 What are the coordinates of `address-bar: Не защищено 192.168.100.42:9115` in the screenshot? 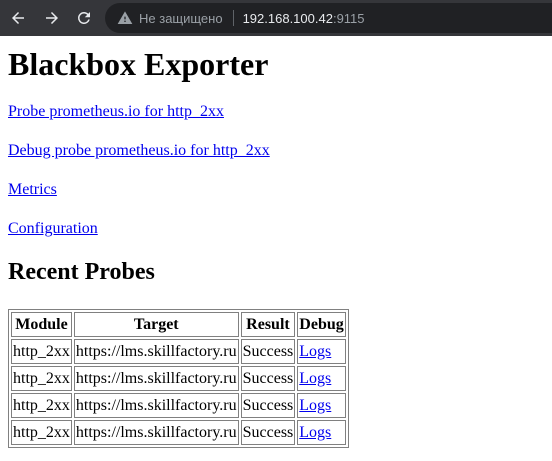 It's located at (328, 18).